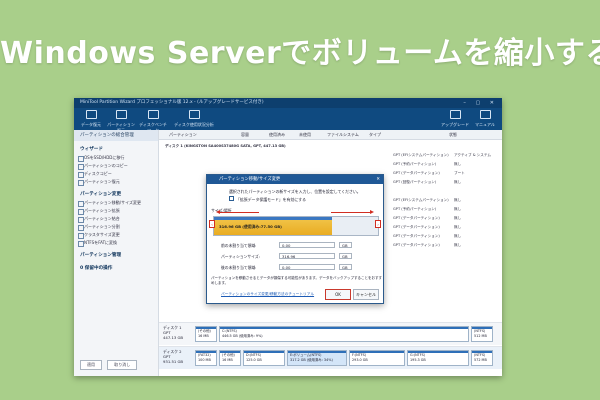 The image size is (600, 400). Describe the element at coordinates (295, 179) in the screenshot. I see `dialog-titlebar: パーティション移動/サイズ変更 ✕` at that location.